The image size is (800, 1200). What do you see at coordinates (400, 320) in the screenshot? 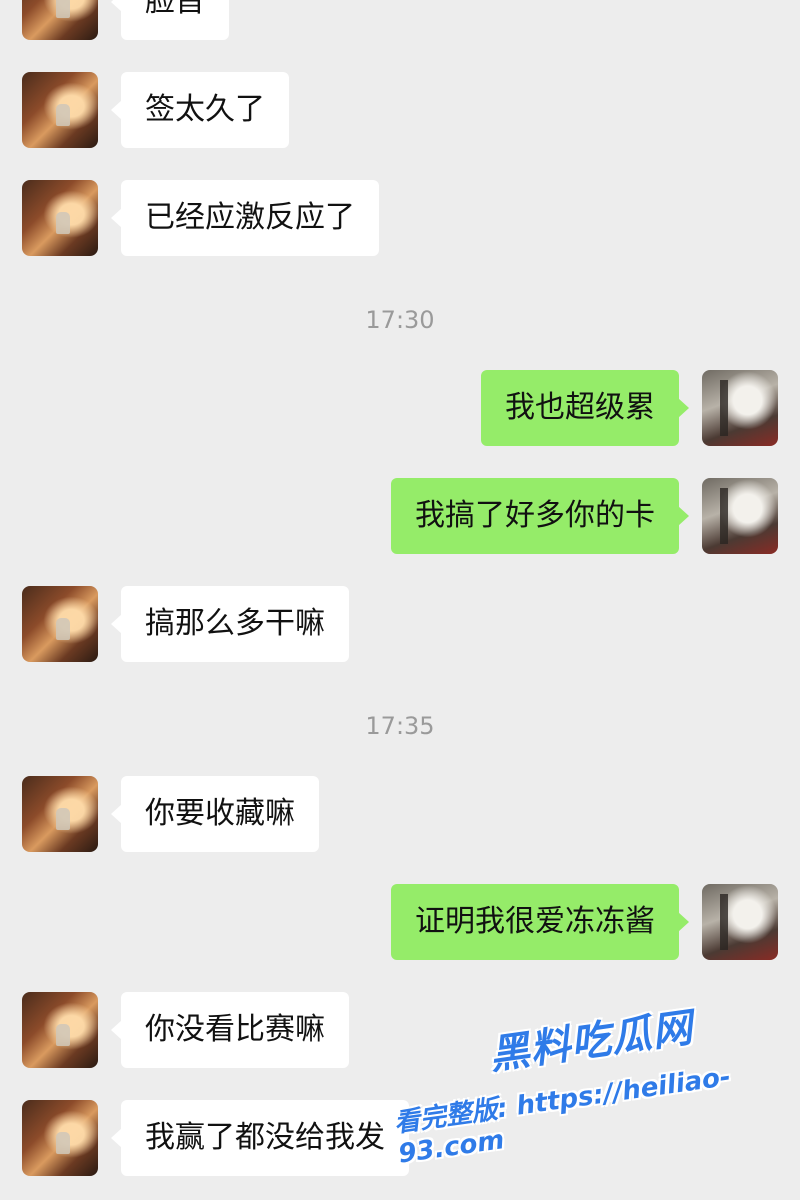
I see `timestamp: 17:30` at bounding box center [400, 320].